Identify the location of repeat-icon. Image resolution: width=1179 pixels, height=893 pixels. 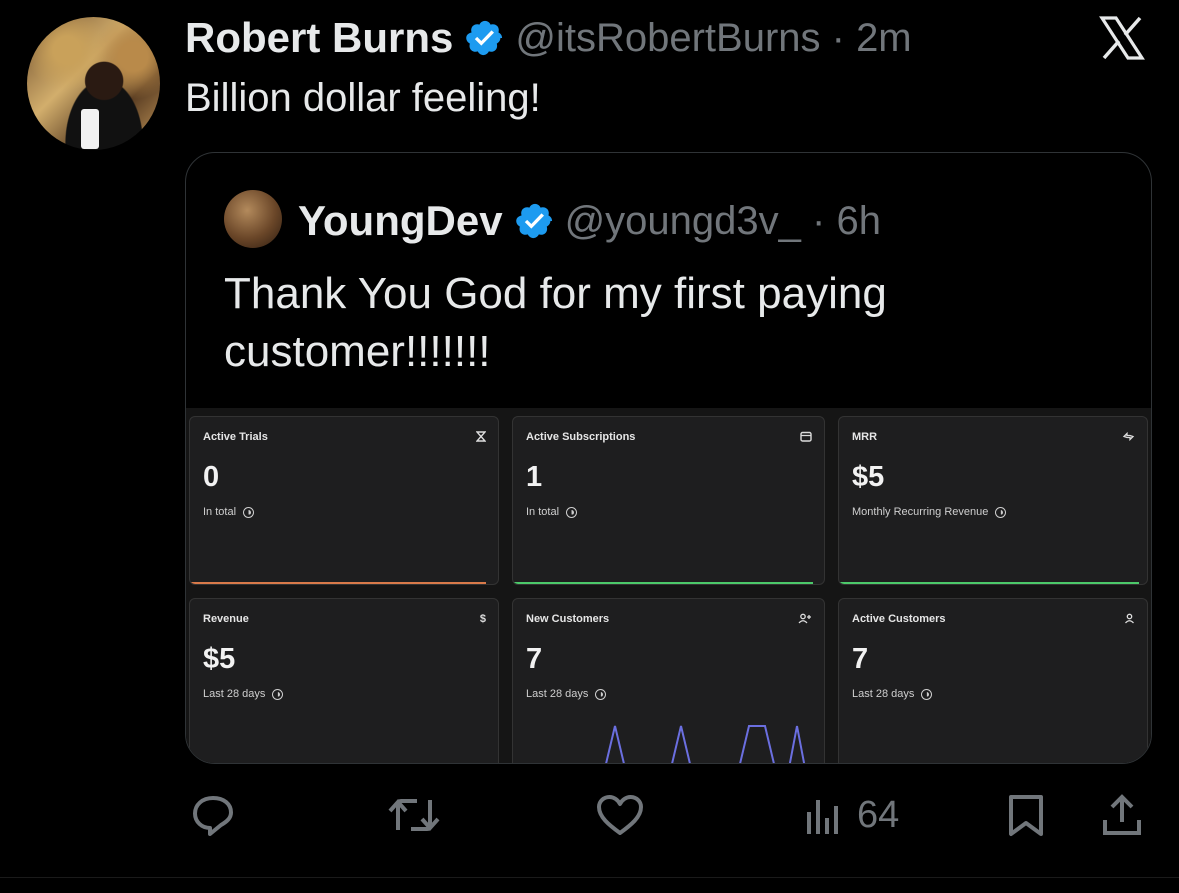
(1128, 438).